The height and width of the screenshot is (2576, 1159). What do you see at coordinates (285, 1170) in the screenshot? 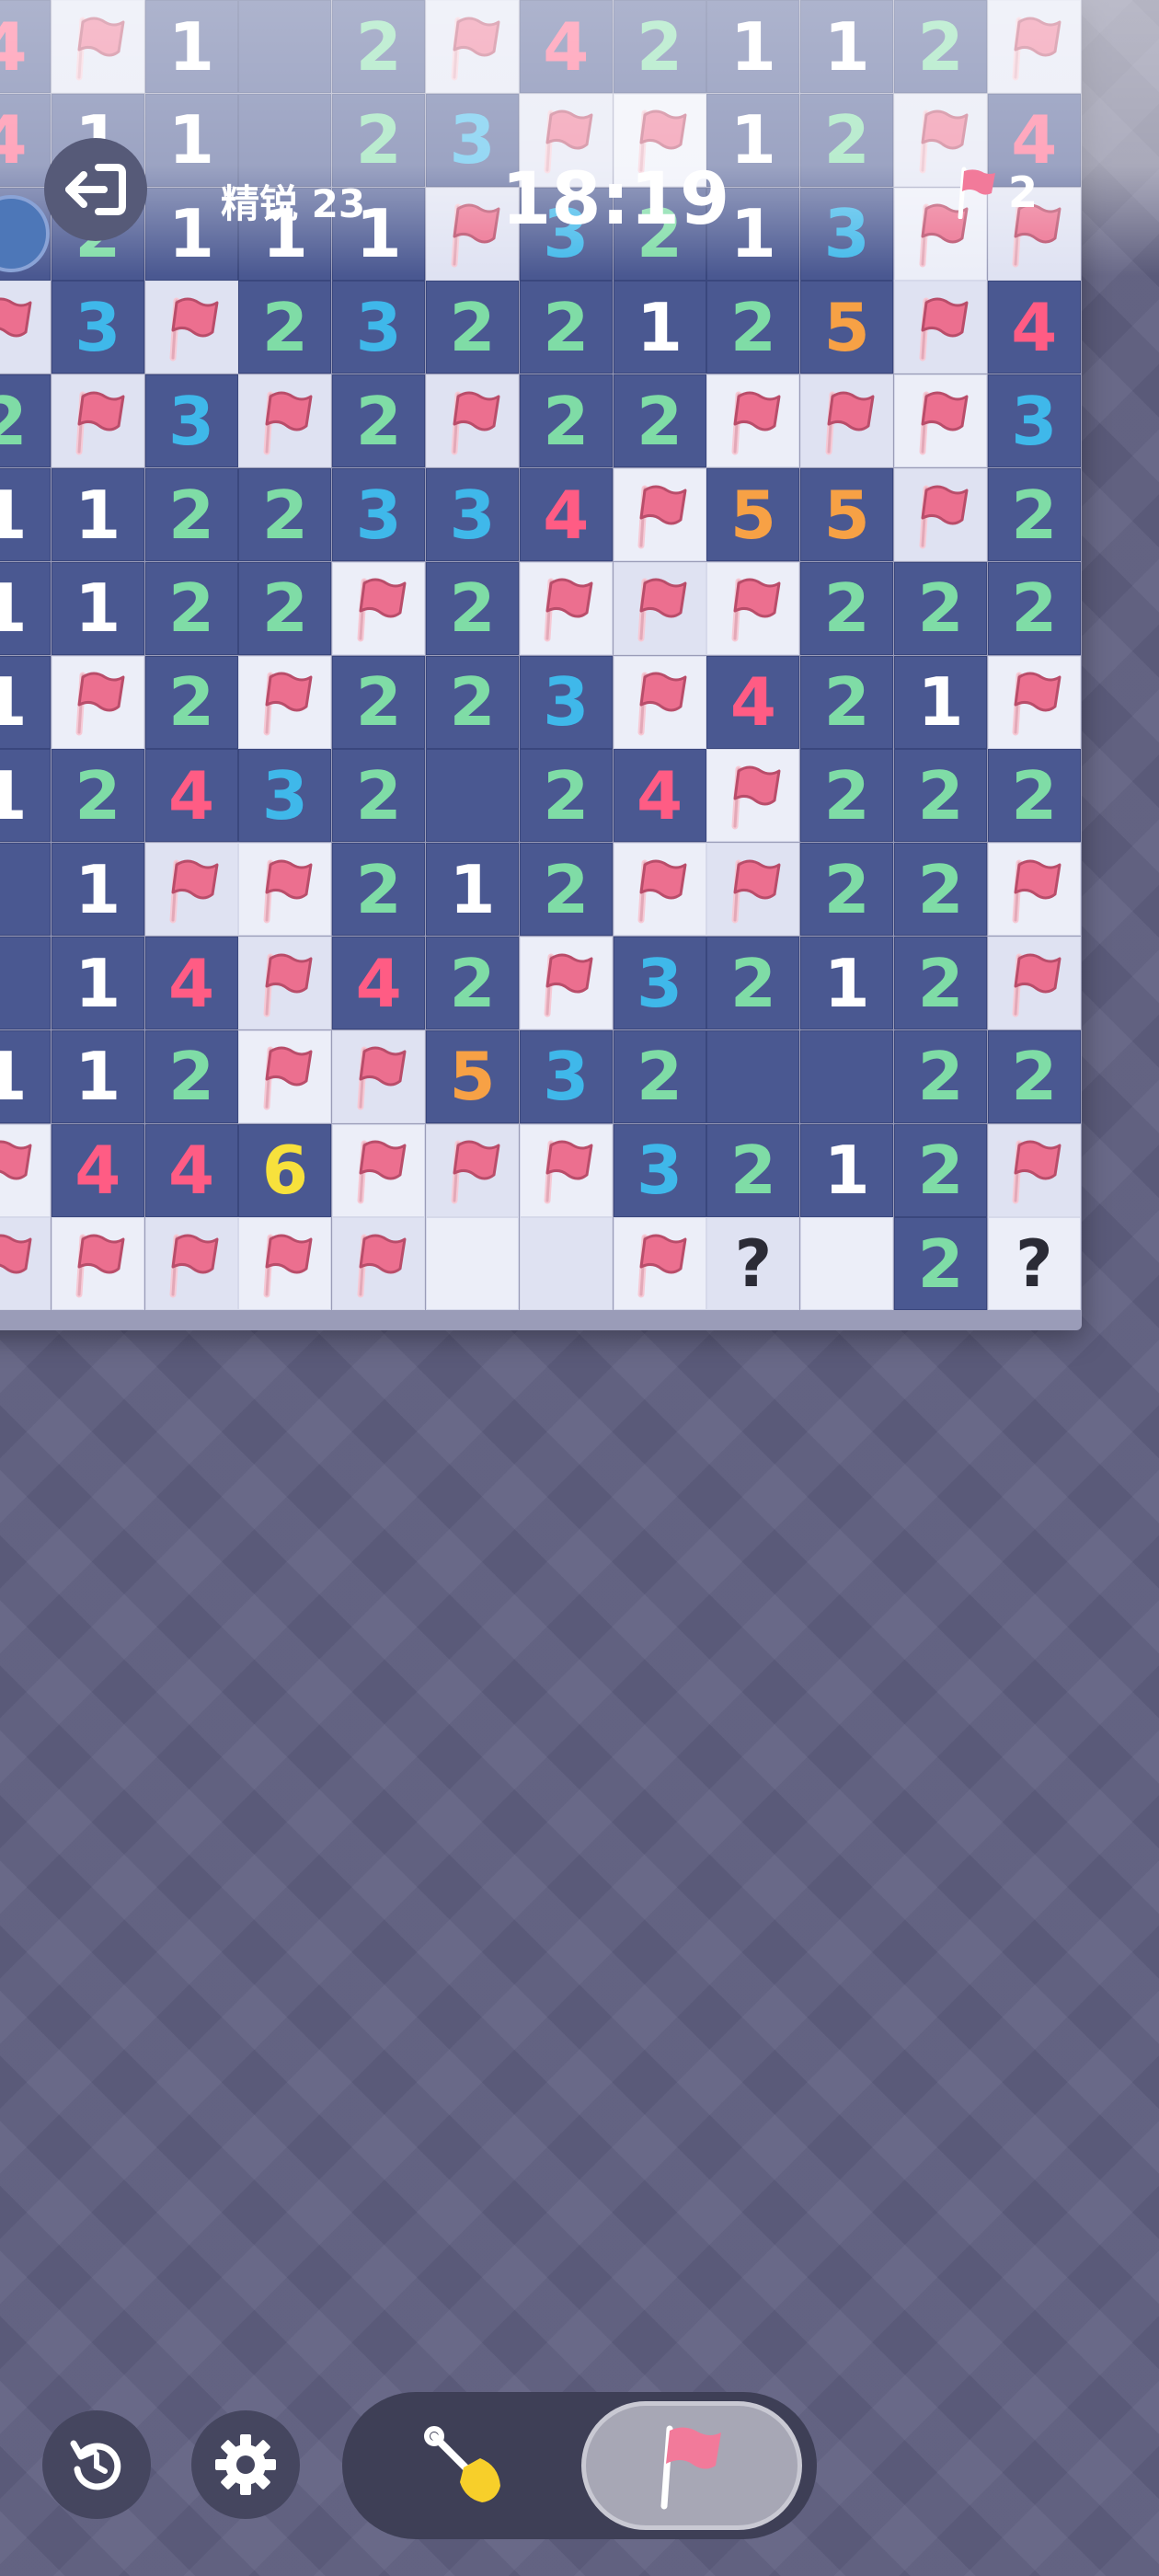
I see `number-cell: 6` at bounding box center [285, 1170].